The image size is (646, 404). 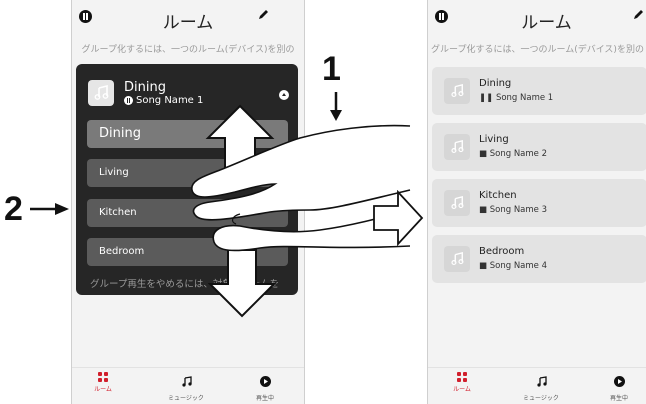 What do you see at coordinates (49, 209) in the screenshot?
I see `step-2-arrow-icon` at bounding box center [49, 209].